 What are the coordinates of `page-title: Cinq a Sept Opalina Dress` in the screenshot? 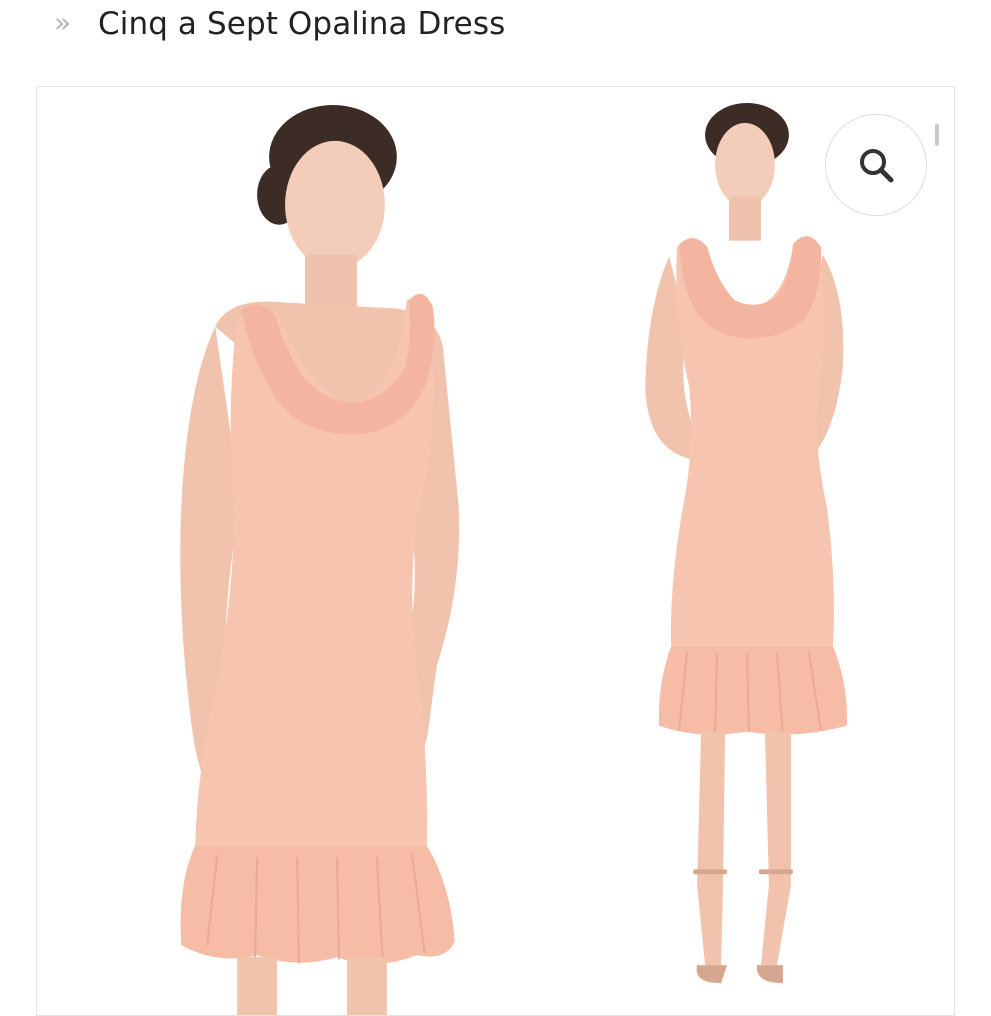 It's located at (302, 24).